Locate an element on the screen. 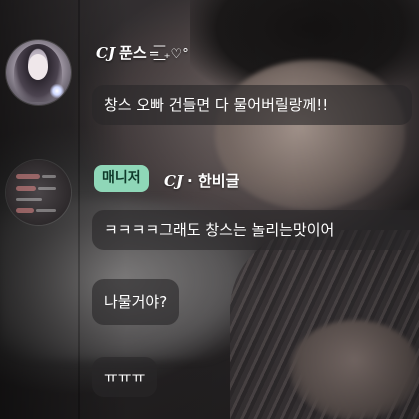 The height and width of the screenshot is (419, 419). username: CJ 푼스 =͟͟͞ ₊♡° is located at coordinates (142, 52).